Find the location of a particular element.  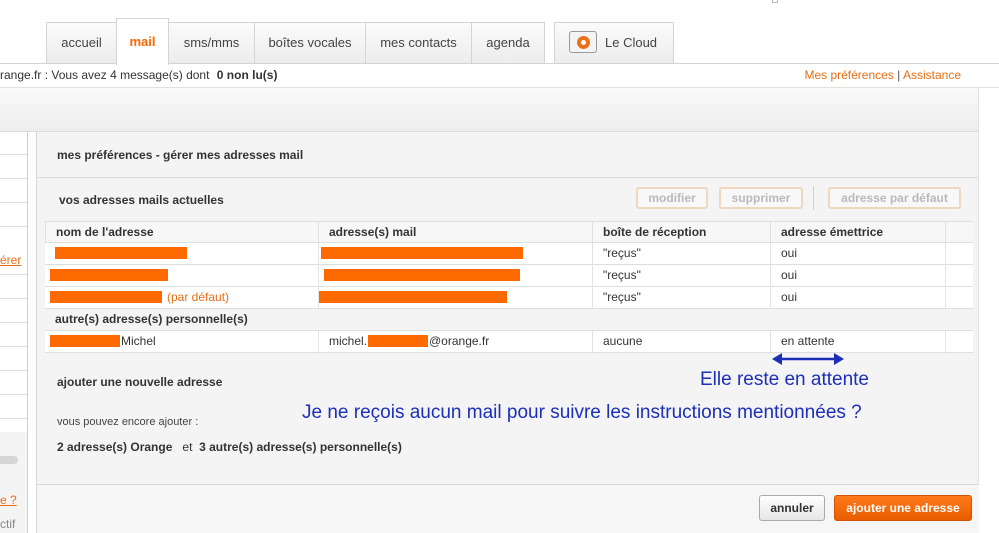

column-header-name: nom de l'adresse is located at coordinates (181, 233).